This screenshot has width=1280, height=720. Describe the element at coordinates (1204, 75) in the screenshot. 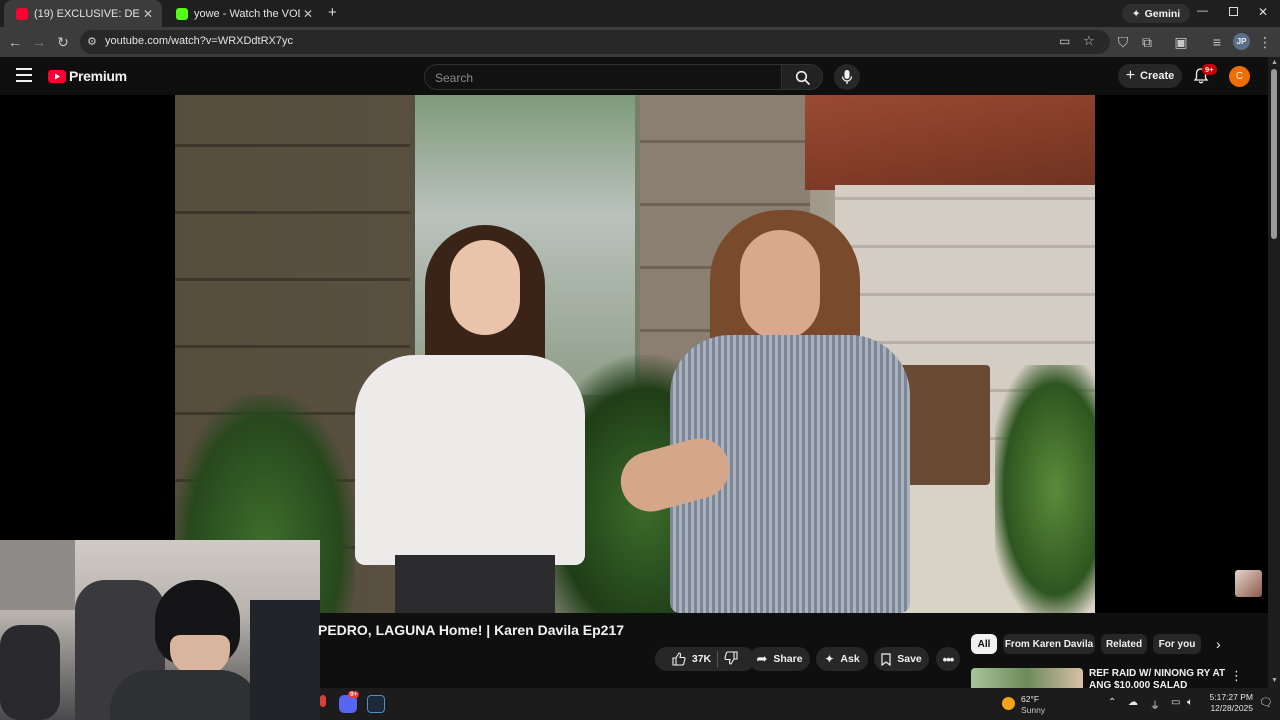

I see `notifications-button: 9+` at that location.